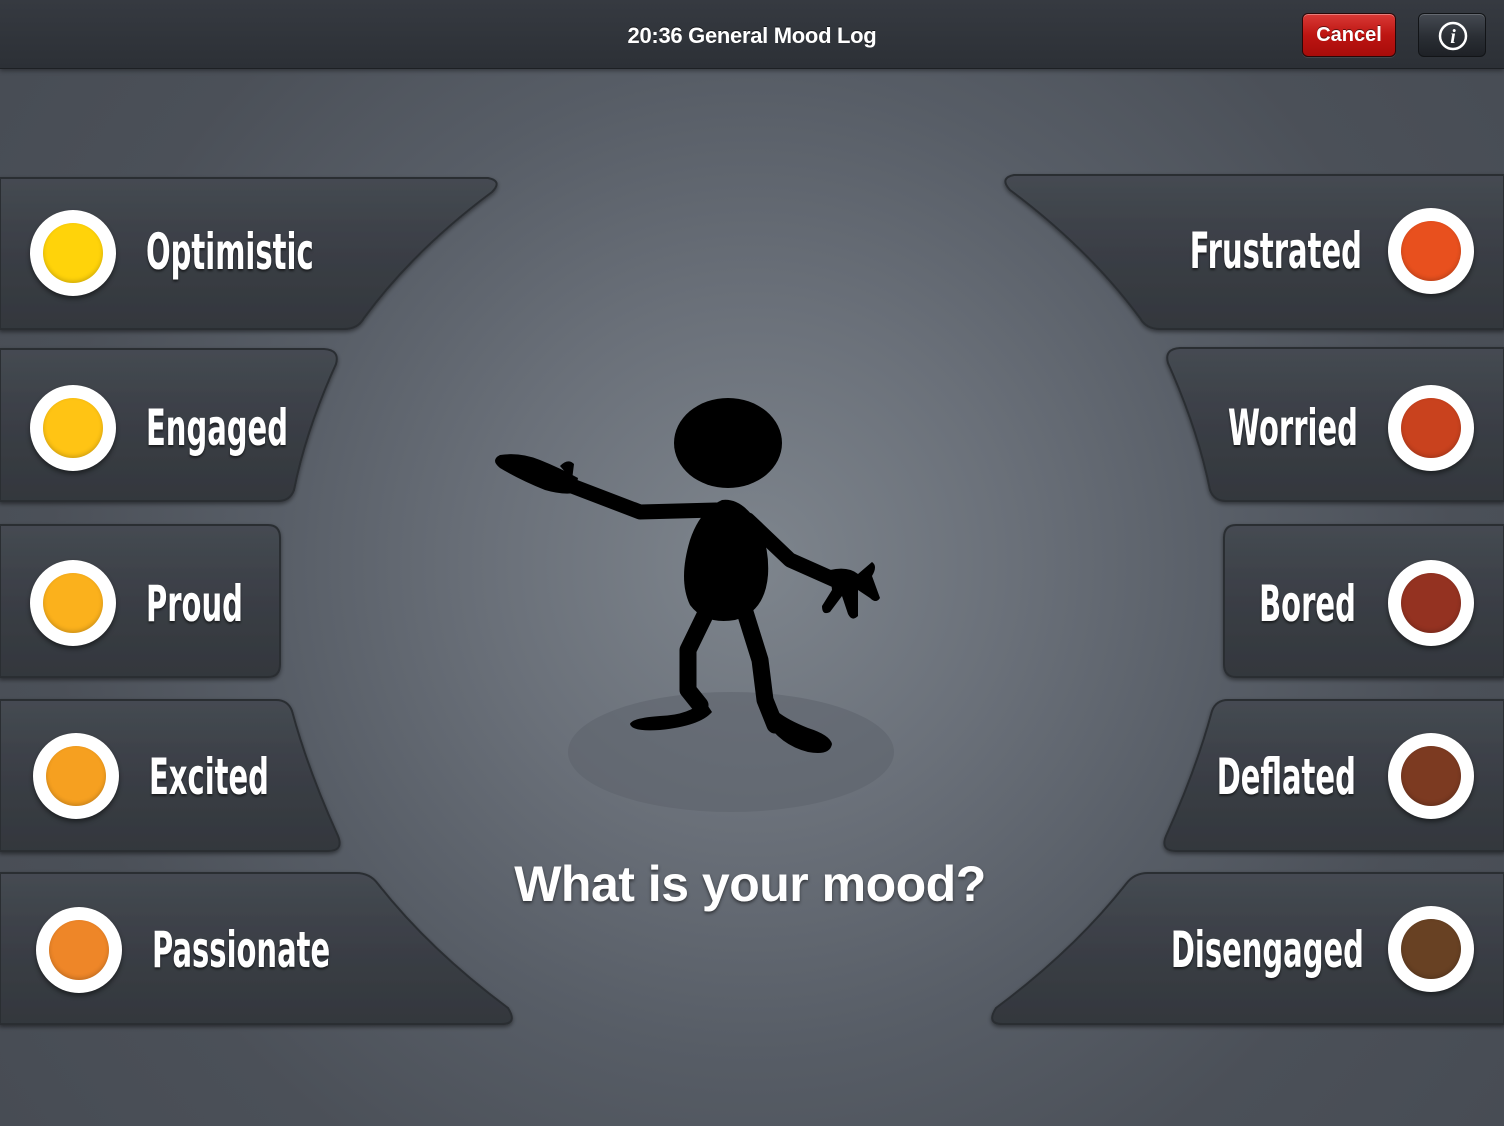  I want to click on mood-label-disengaged: Disengaged, so click(1267, 950).